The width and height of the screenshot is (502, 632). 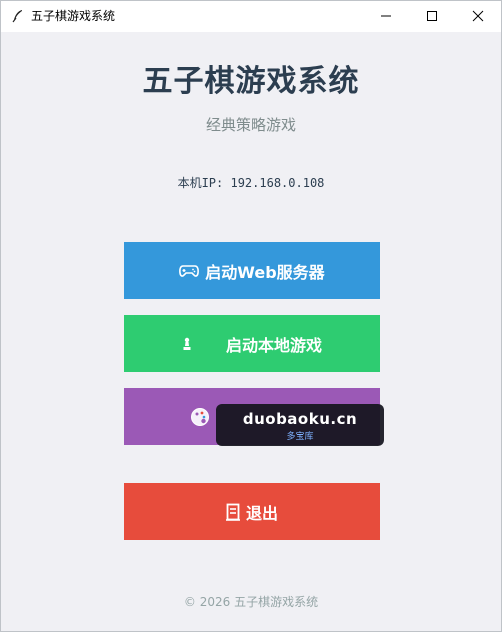 I want to click on maximize-icon, so click(x=432, y=16).